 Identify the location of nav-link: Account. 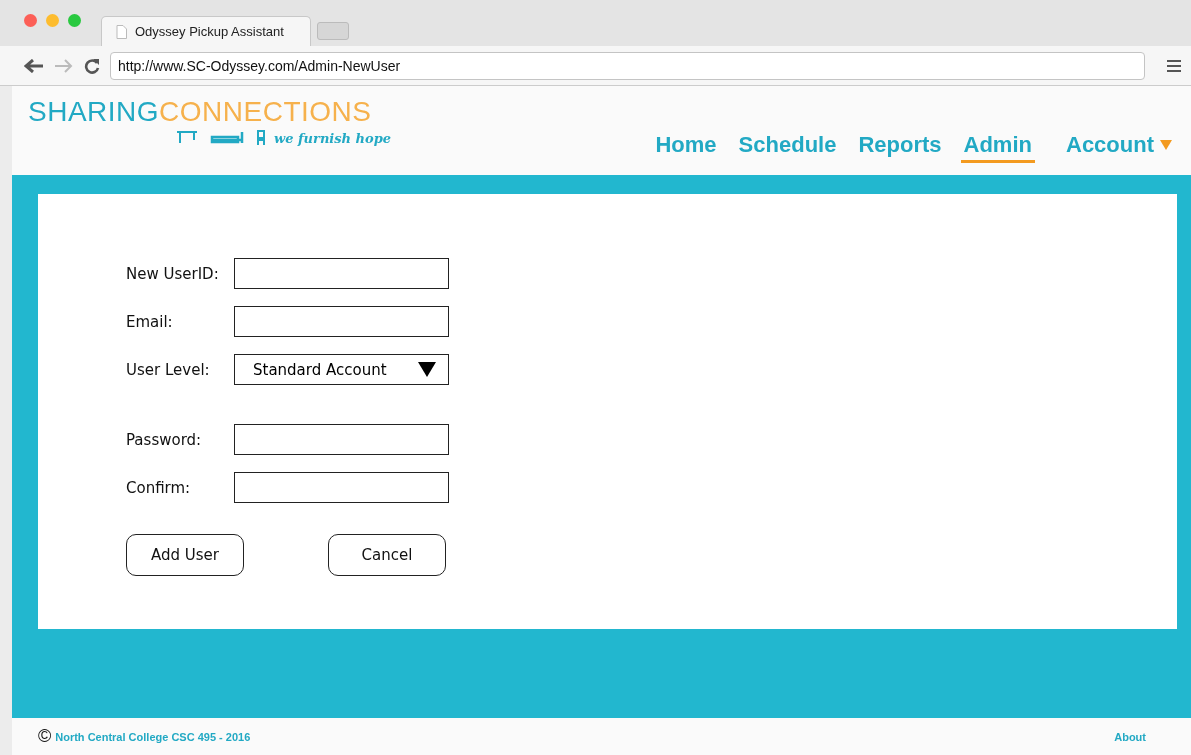
(1119, 147).